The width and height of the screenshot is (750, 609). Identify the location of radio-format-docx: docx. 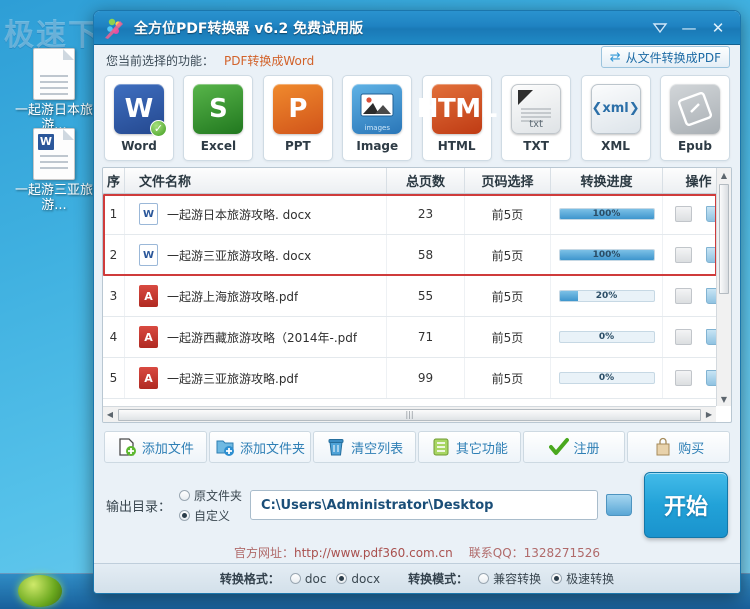
(358, 579).